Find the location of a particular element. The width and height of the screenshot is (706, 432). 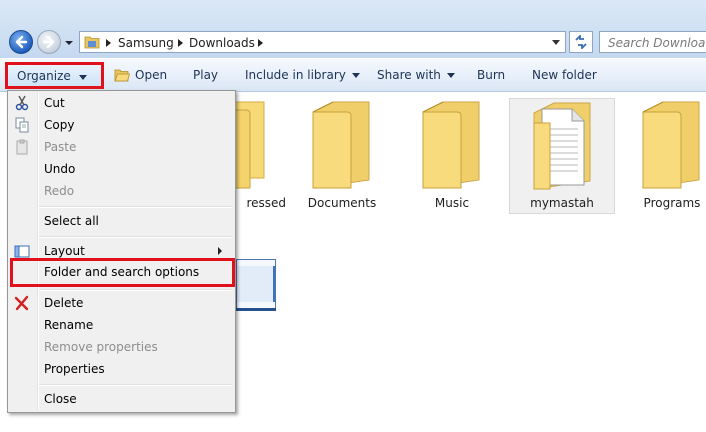

address-field: Samsung Downloads is located at coordinates (322, 42).